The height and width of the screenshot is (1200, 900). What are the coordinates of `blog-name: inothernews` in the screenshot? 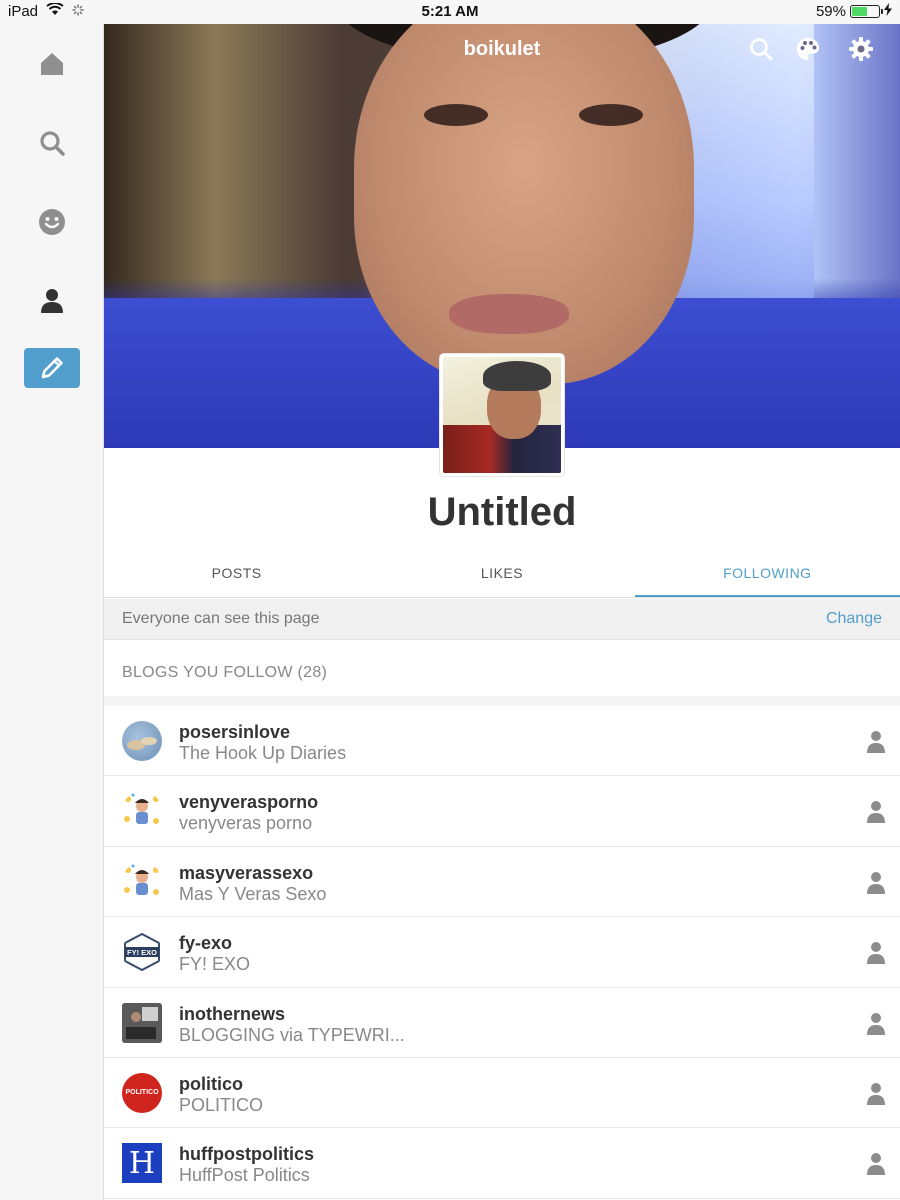 It's located at (232, 1013).